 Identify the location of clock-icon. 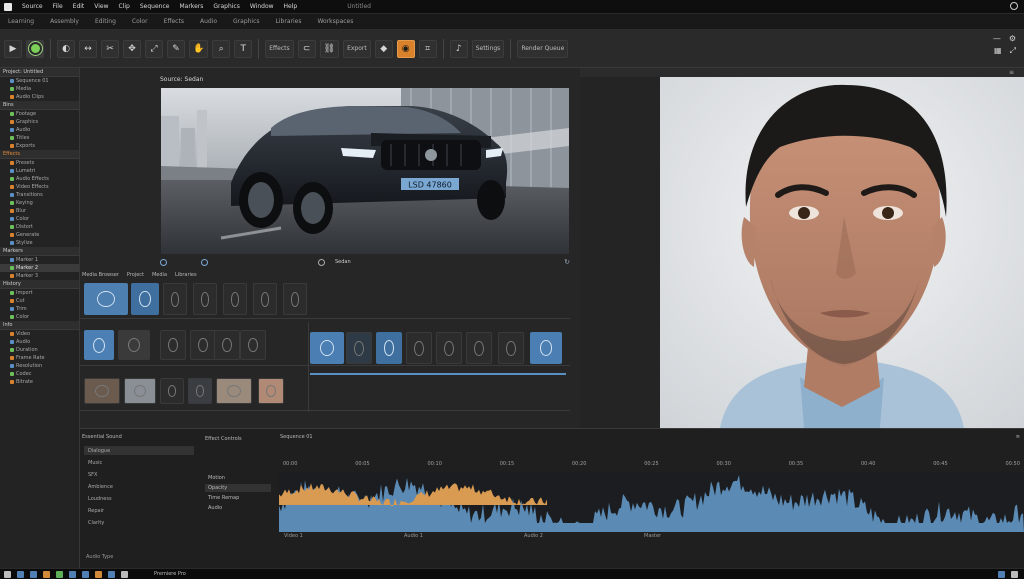
(1014, 574).